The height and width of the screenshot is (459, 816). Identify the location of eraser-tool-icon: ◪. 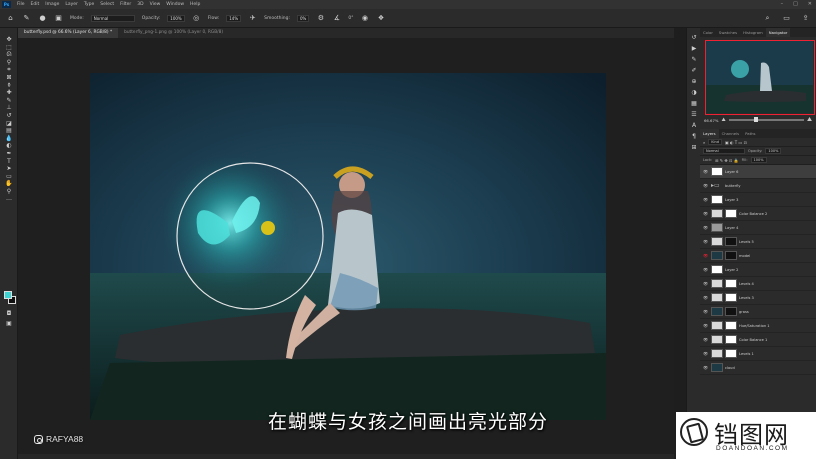
(9, 124).